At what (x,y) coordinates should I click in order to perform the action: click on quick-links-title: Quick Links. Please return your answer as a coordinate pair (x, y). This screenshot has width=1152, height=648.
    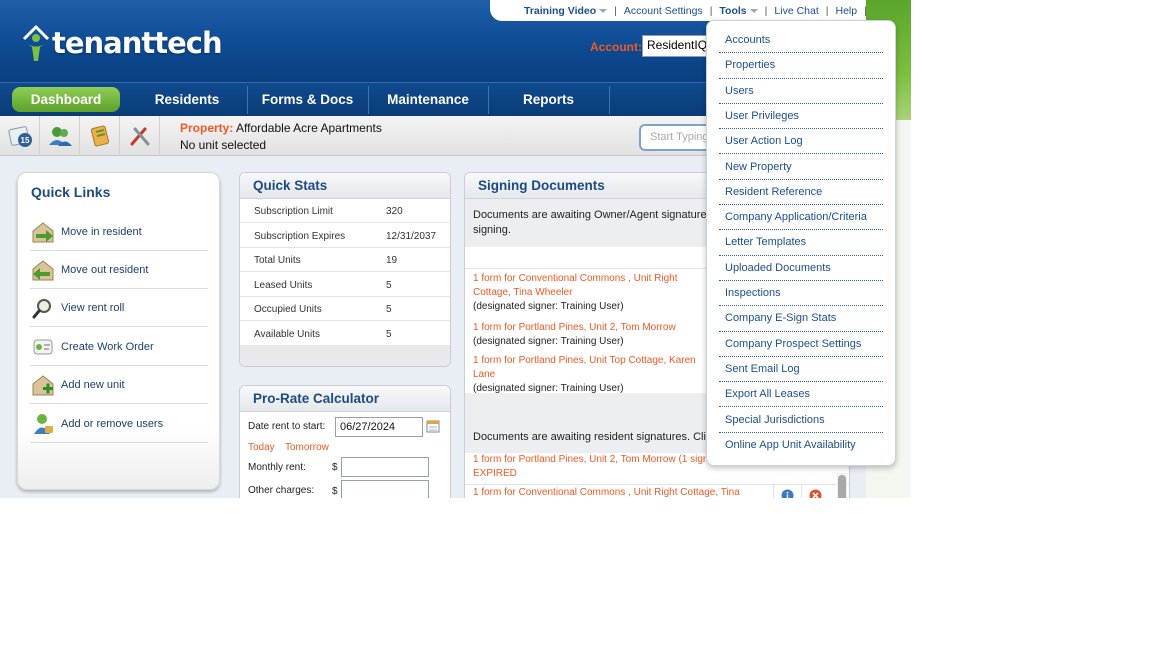
    Looking at the image, I should click on (71, 192).